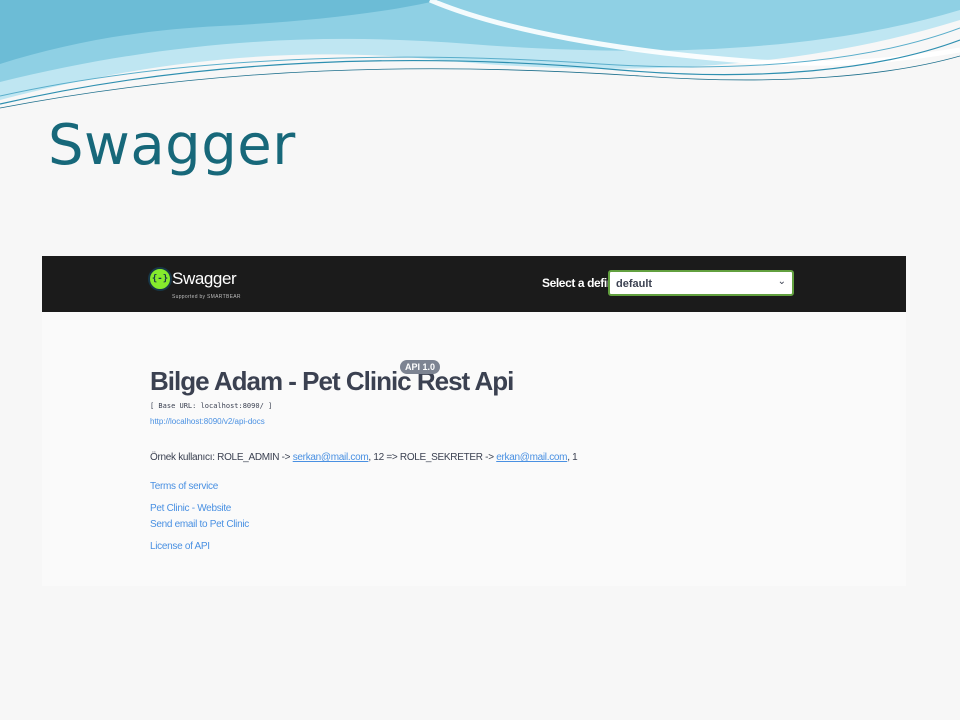 The width and height of the screenshot is (960, 720). I want to click on swagger-logo-sub: Supported by SMARTBEAR, so click(206, 297).